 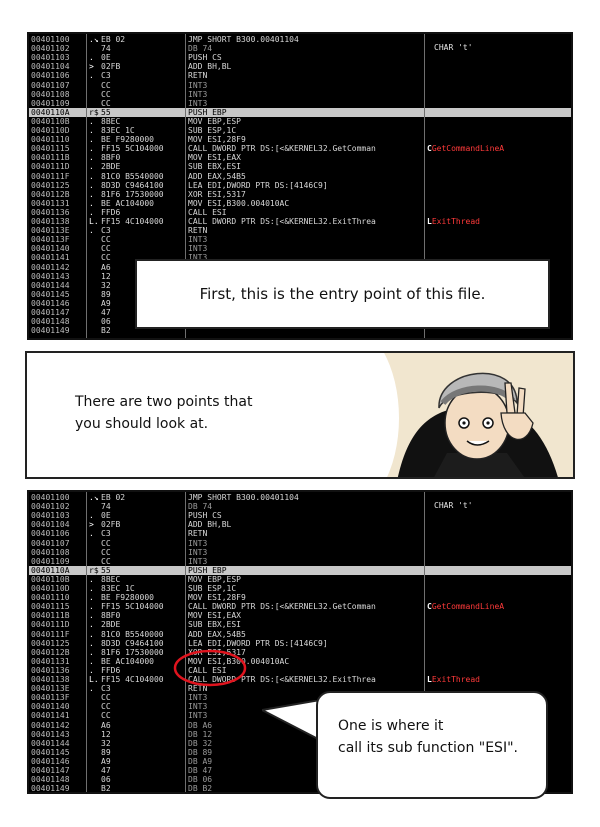 What do you see at coordinates (344, 415) in the screenshot?
I see `background-curve` at bounding box center [344, 415].